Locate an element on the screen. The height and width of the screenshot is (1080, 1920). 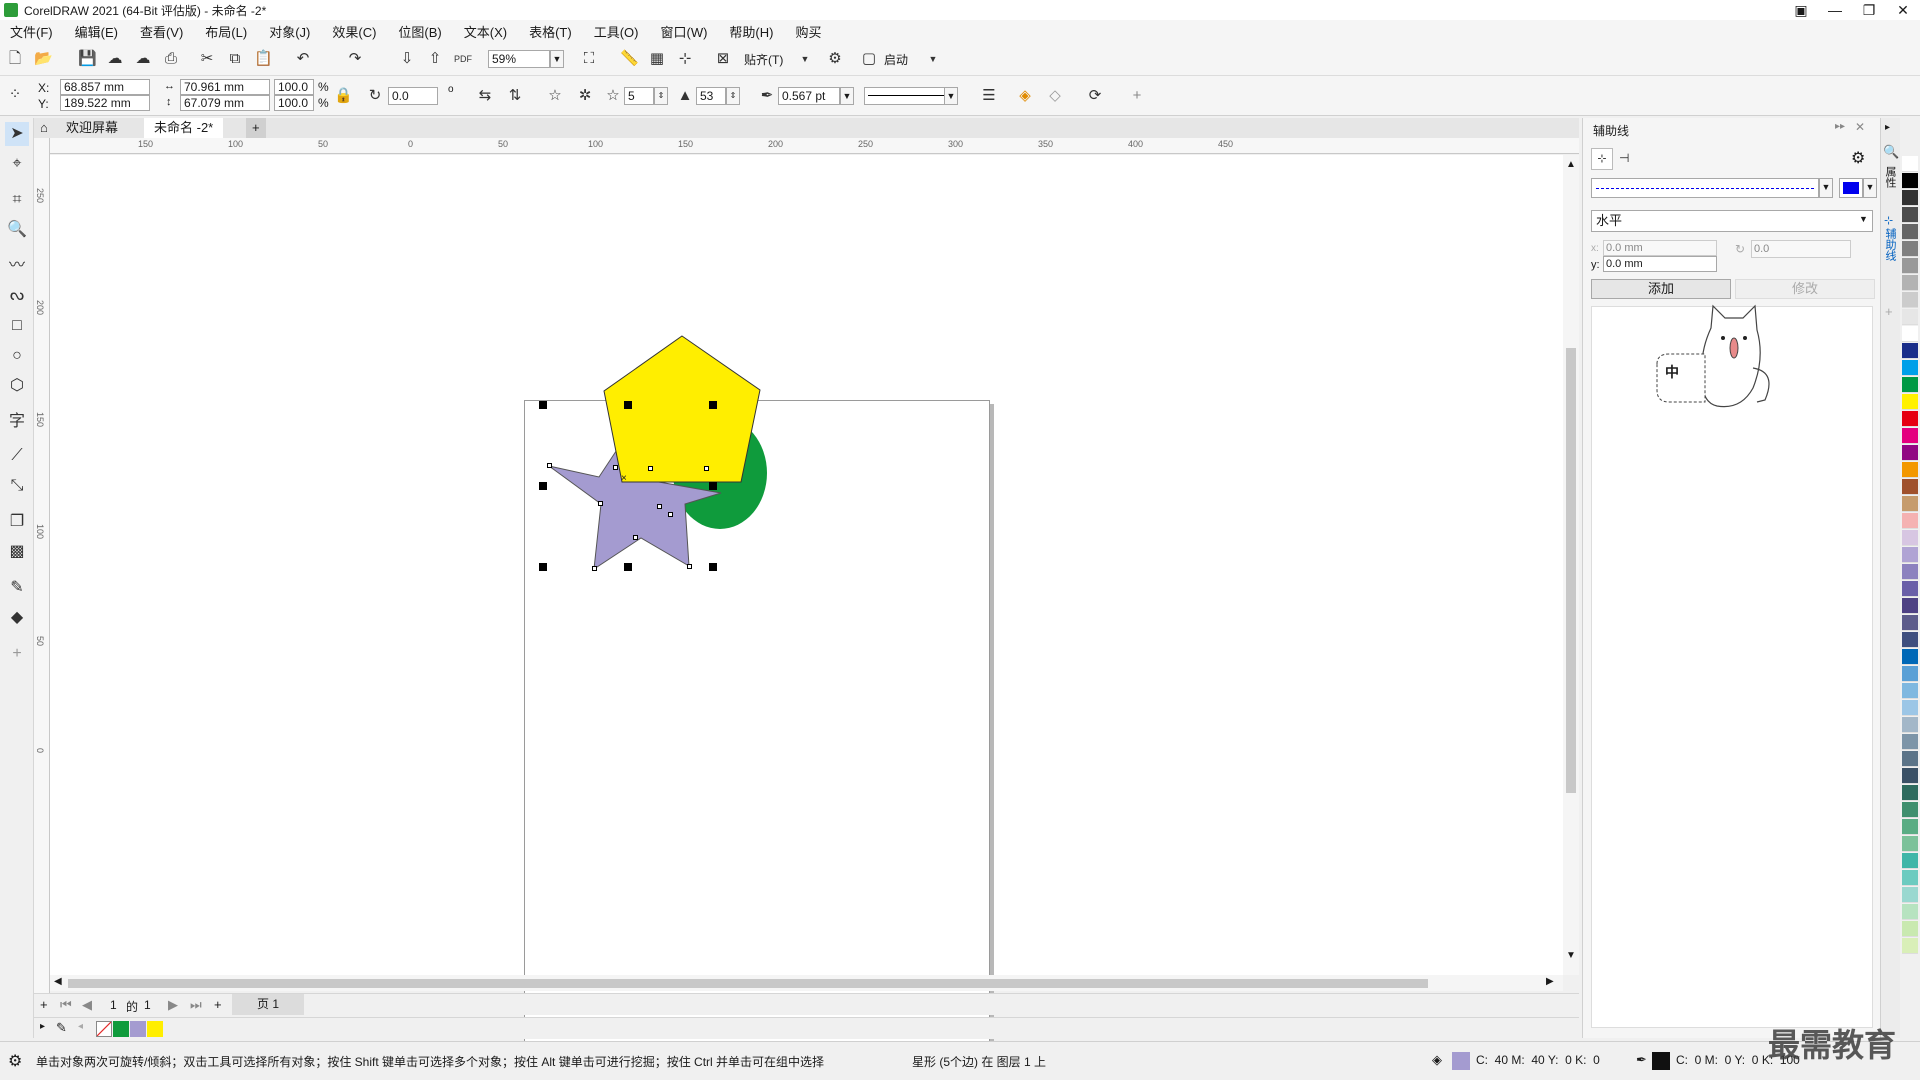
ellipse-tool-icon: ○ is located at coordinates (17, 356).